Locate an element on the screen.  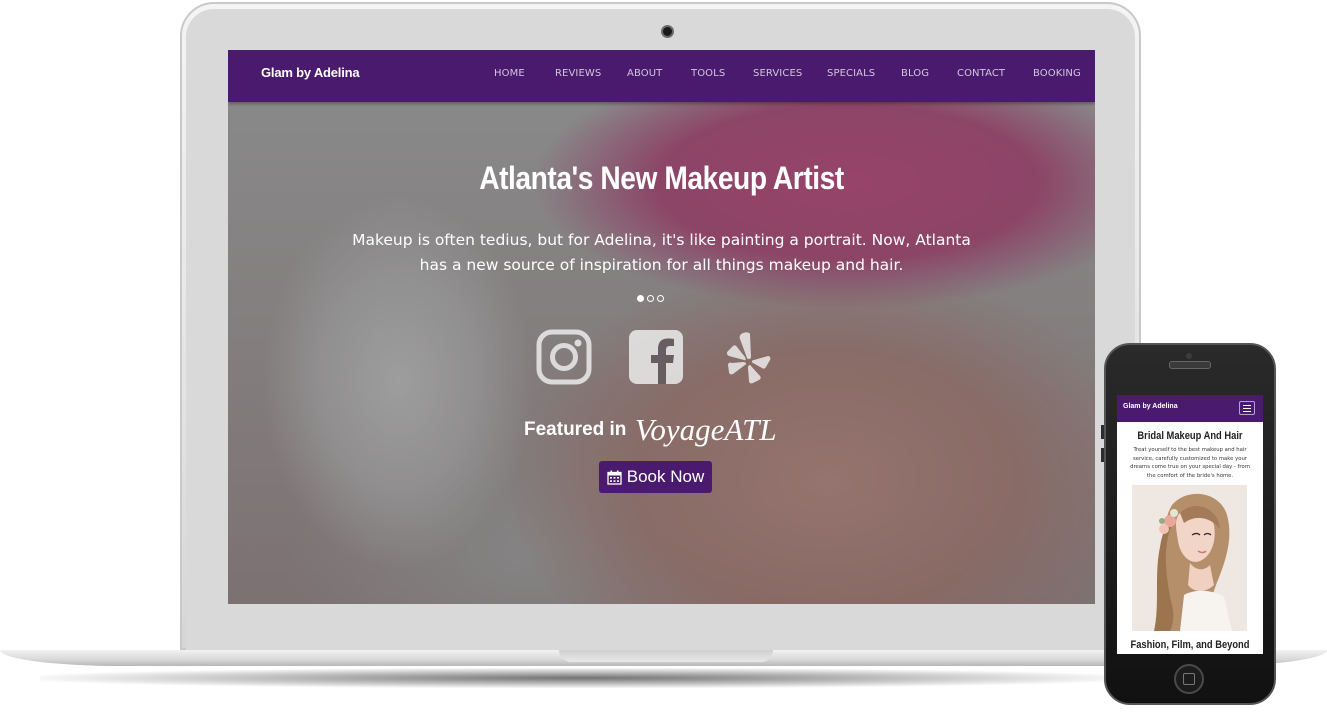
bride-photo is located at coordinates (1189, 558).